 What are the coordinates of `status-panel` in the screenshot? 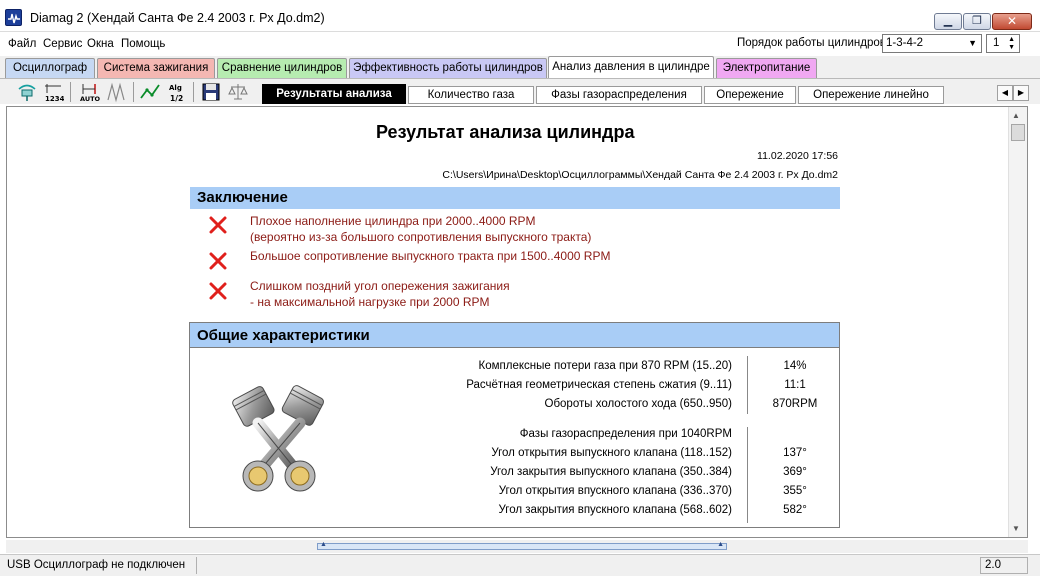 It's located at (586, 565).